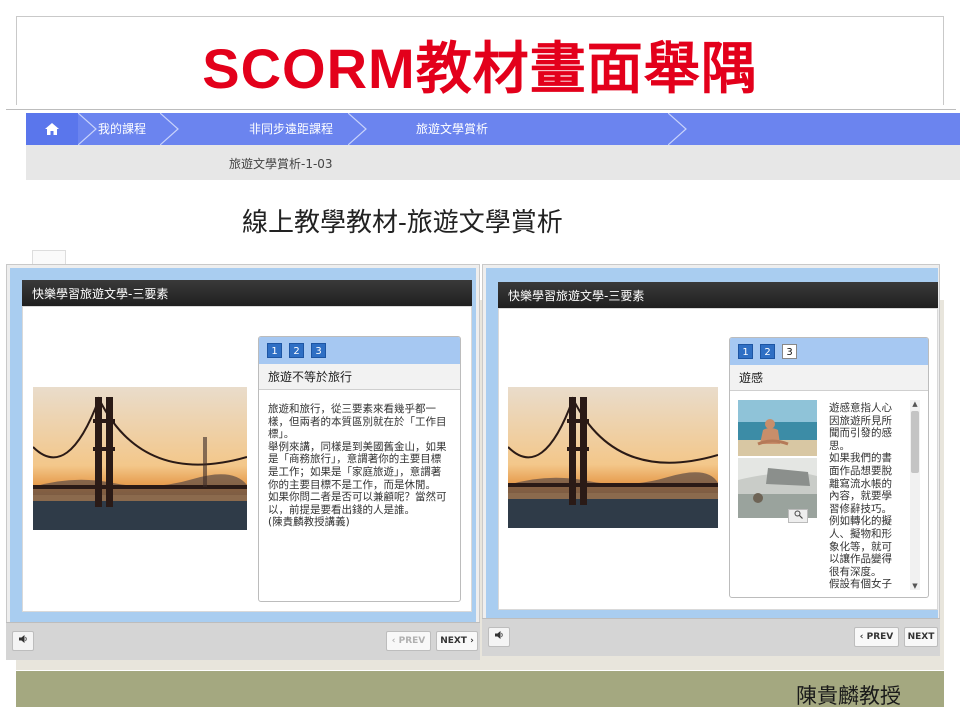  I want to click on current-page-label: 旅遊文學賞析-1-03, so click(281, 164).